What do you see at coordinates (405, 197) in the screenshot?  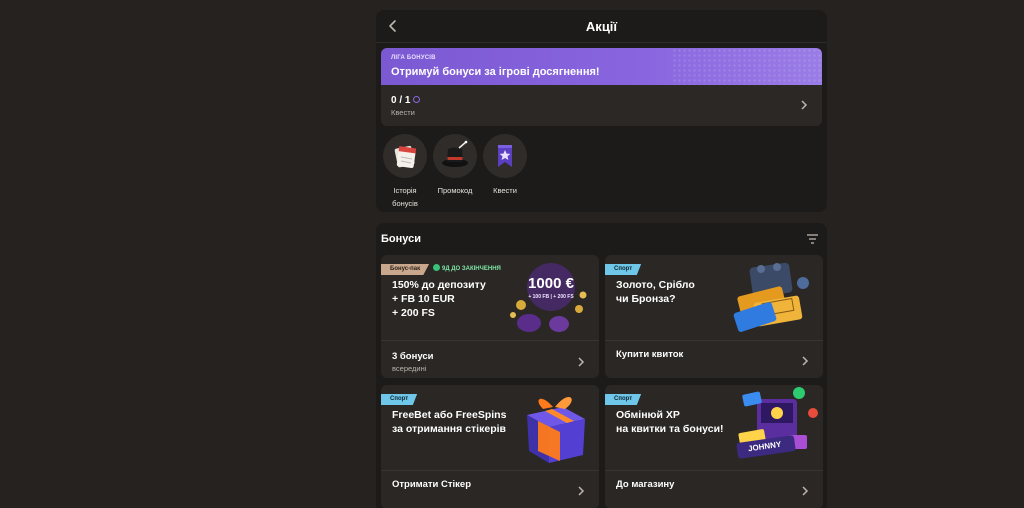 I see `quick-action-label: Історія бонусів` at bounding box center [405, 197].